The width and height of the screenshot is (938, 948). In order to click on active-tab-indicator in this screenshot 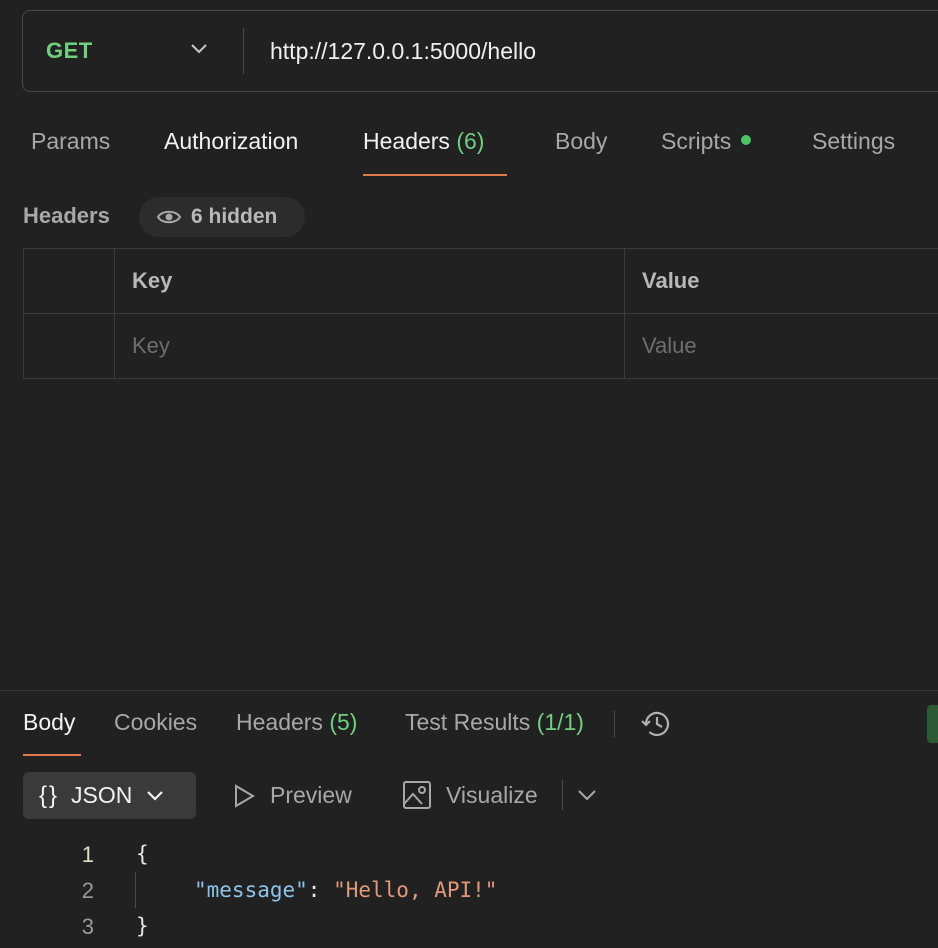, I will do `click(435, 175)`.